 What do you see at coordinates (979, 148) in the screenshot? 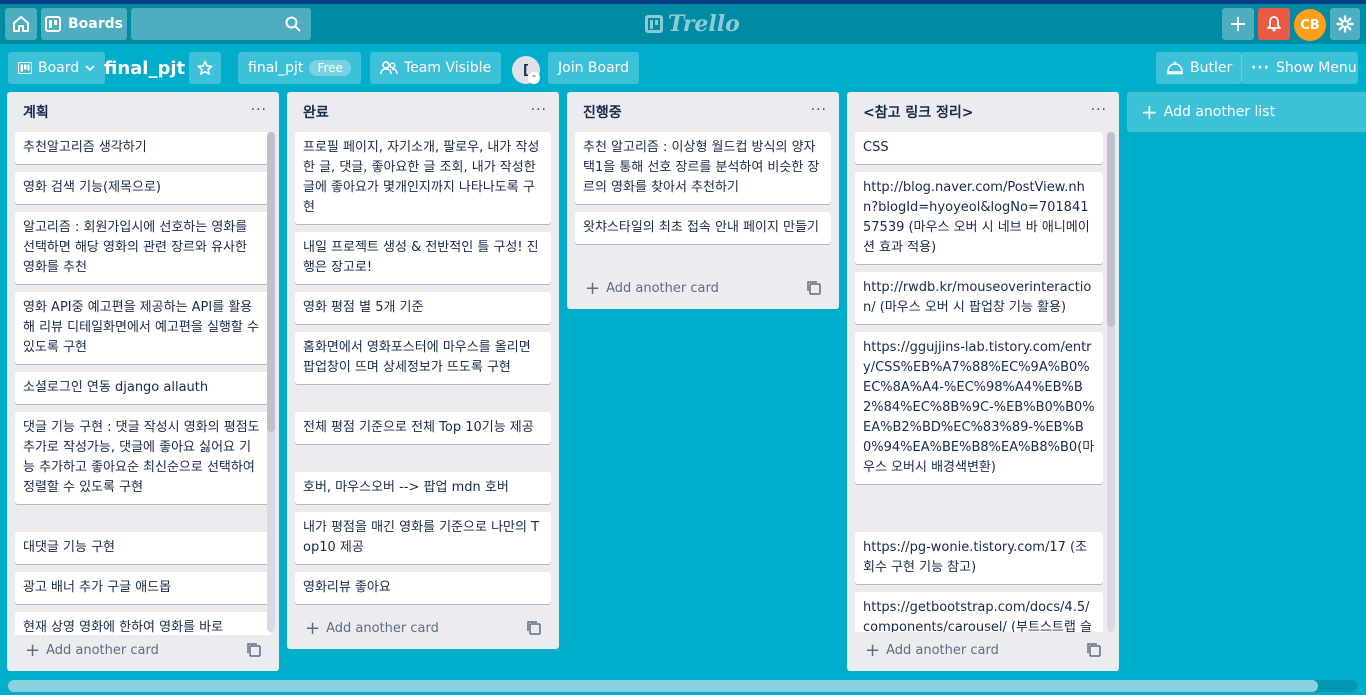
I see `card: CSS` at bounding box center [979, 148].